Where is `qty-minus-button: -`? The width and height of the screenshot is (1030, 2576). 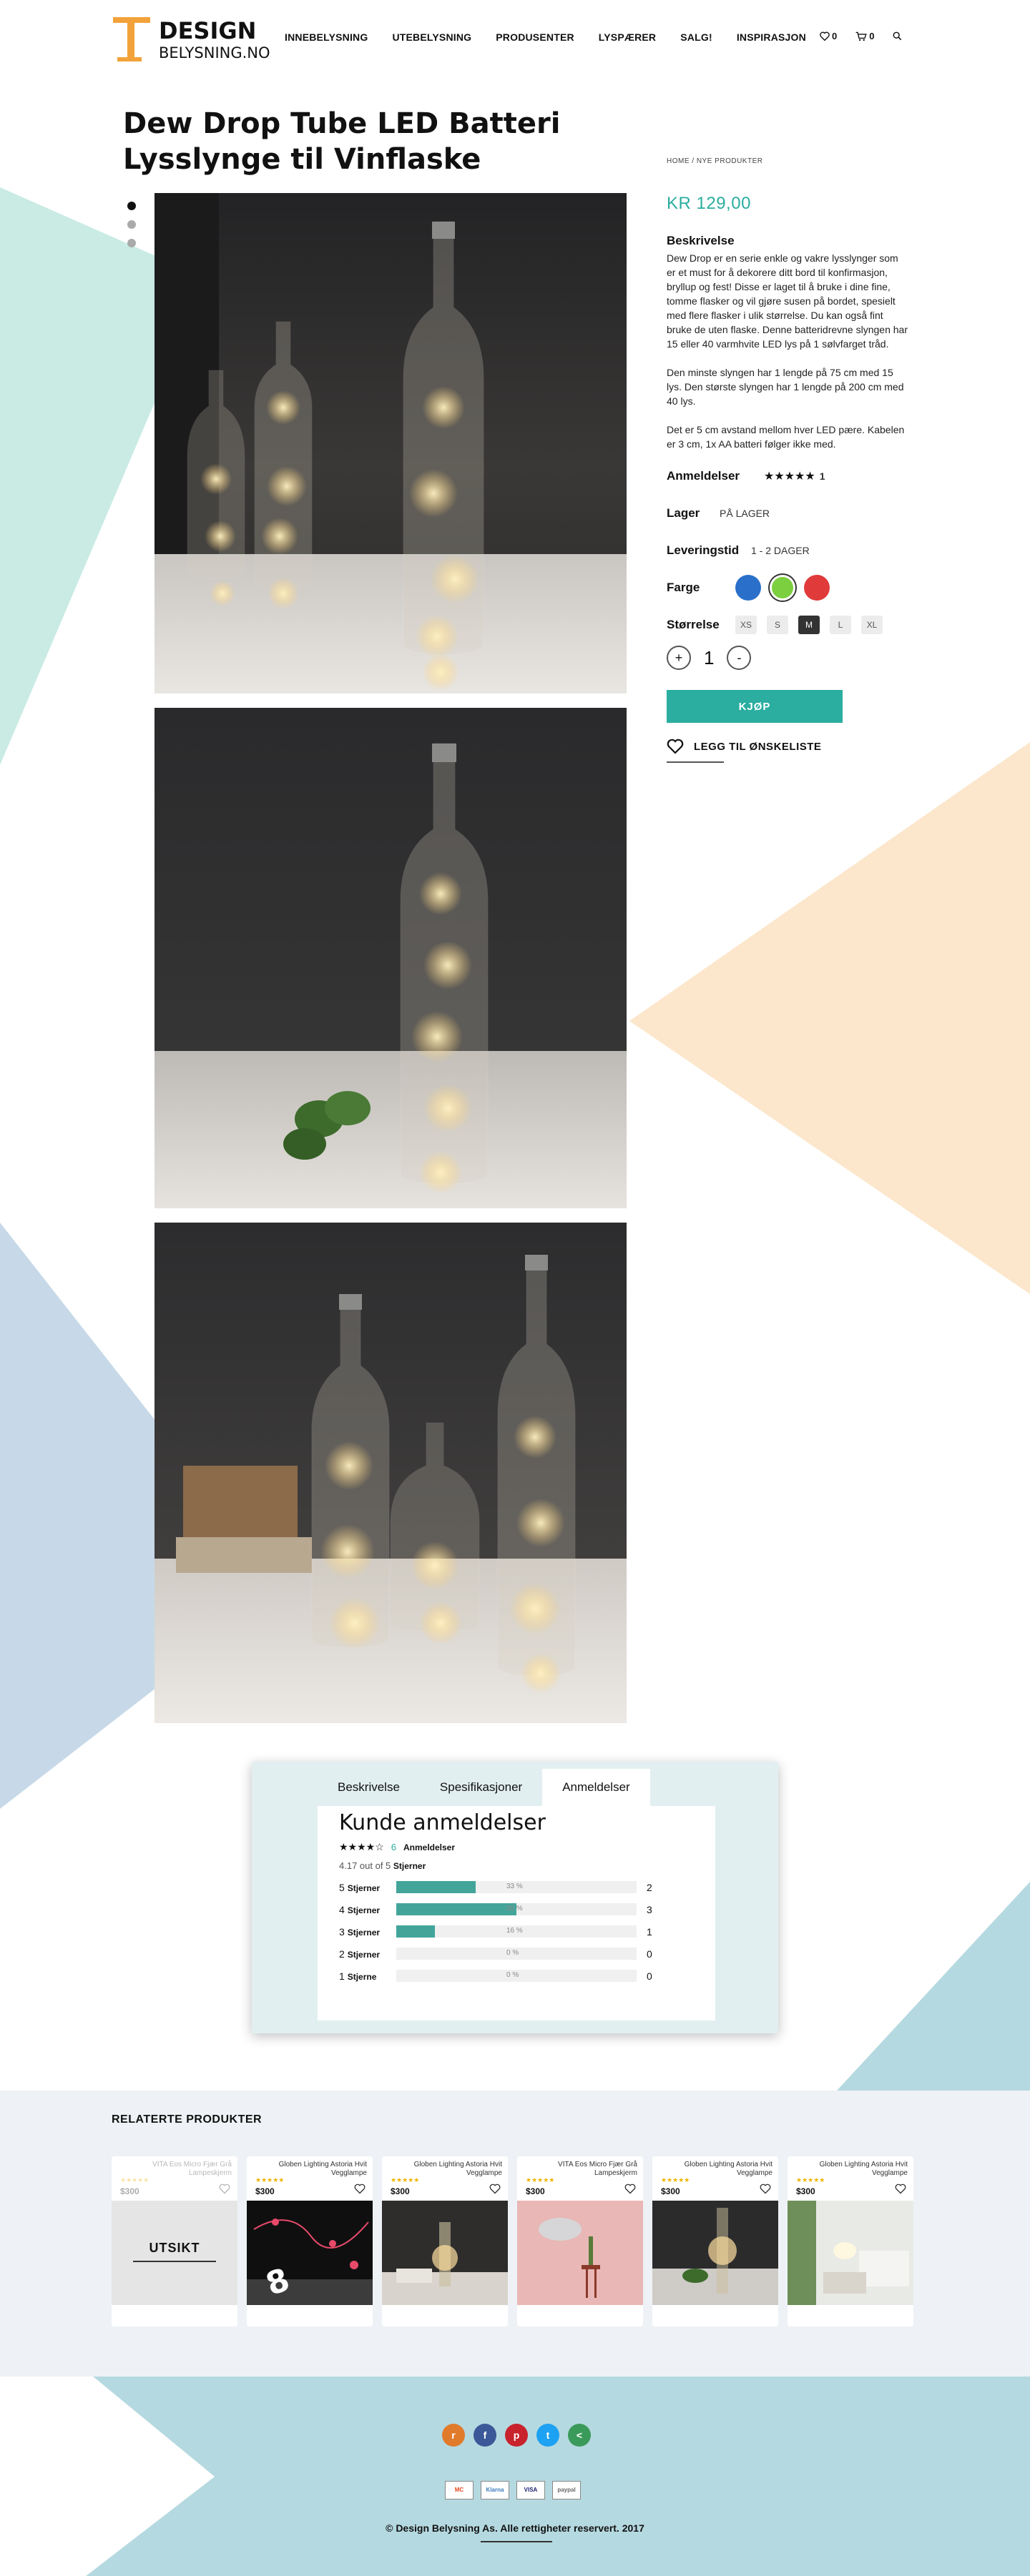
qty-minus-button: - is located at coordinates (740, 658).